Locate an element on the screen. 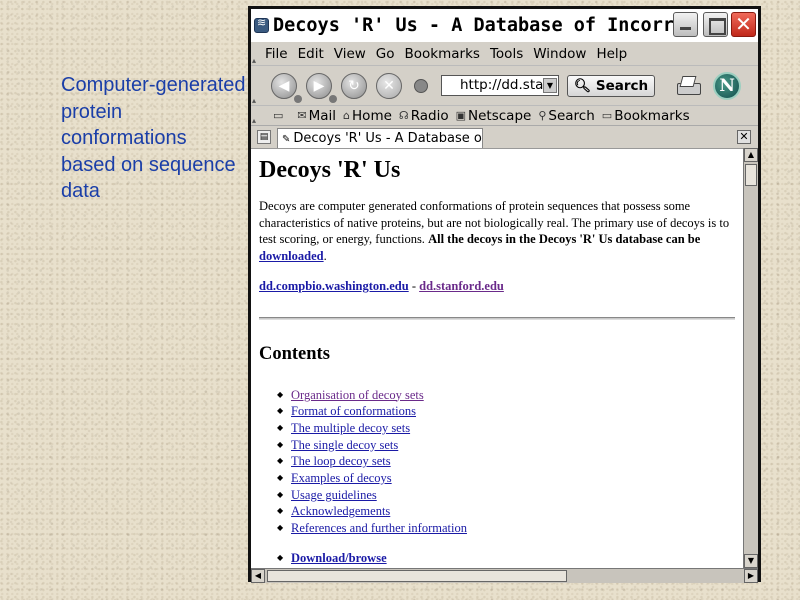  radio-button: ☊ Radio is located at coordinates (424, 116).